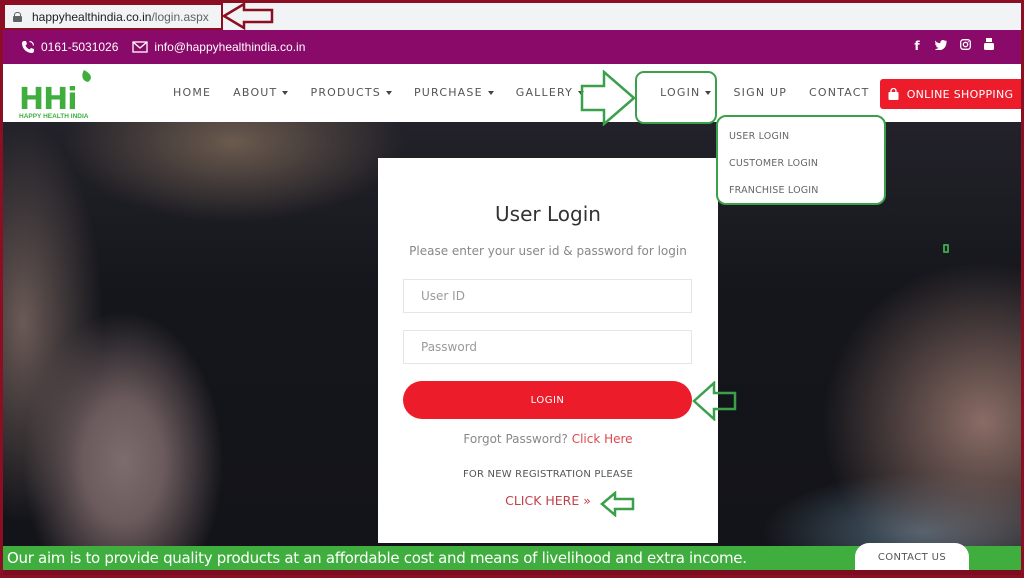 This screenshot has height=578, width=1024. What do you see at coordinates (548, 439) in the screenshot?
I see `forgot-password: Forgot Password? Click Here` at bounding box center [548, 439].